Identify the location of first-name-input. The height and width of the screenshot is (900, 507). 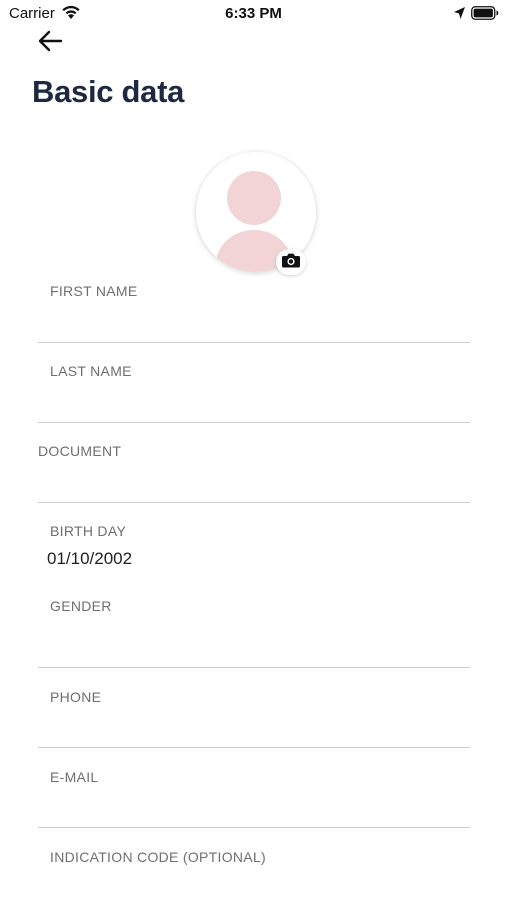
(254, 326).